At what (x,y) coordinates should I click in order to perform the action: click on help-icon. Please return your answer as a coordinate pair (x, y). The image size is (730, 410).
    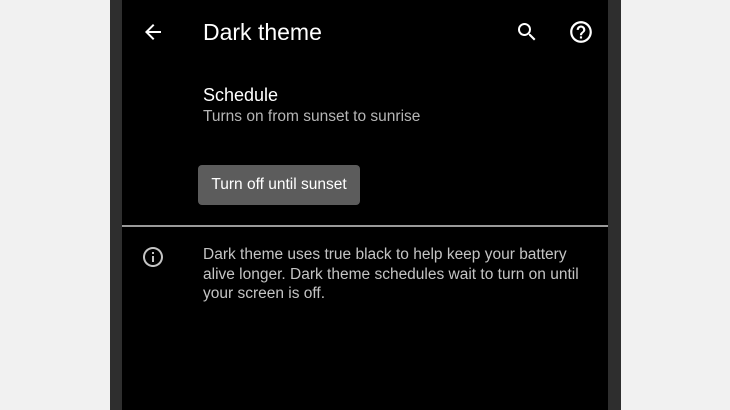
    Looking at the image, I should click on (581, 32).